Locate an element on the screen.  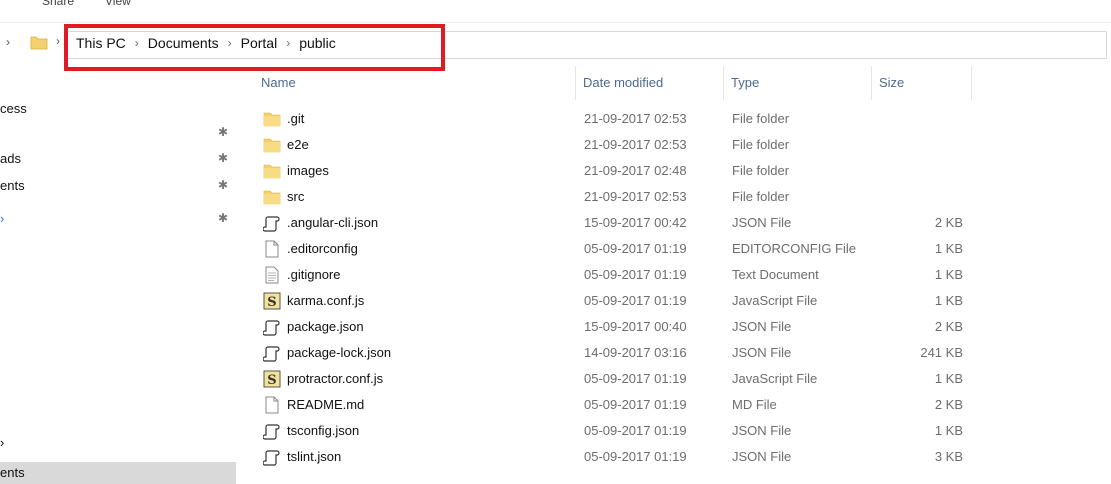
column-header-size: Size is located at coordinates (921, 83).